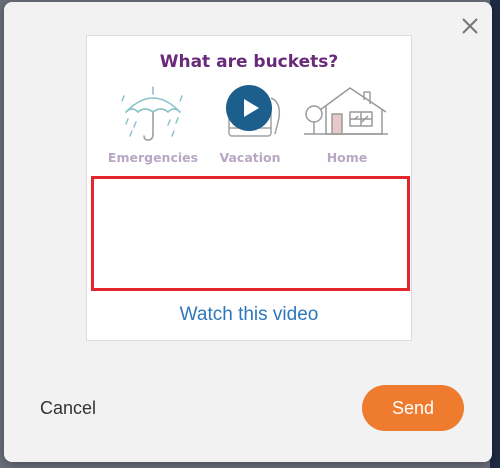  Describe the element at coordinates (413, 408) in the screenshot. I see `send-button: Send` at that location.